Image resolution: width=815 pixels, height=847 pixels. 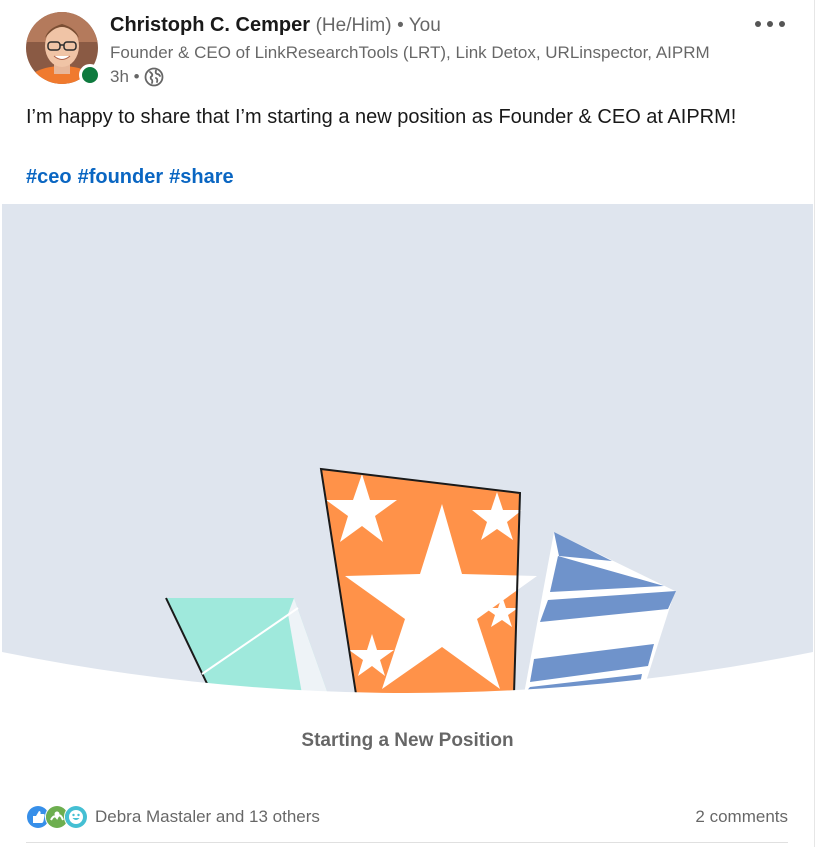 What do you see at coordinates (121, 177) in the screenshot?
I see `hashtag-founder: #founder` at bounding box center [121, 177].